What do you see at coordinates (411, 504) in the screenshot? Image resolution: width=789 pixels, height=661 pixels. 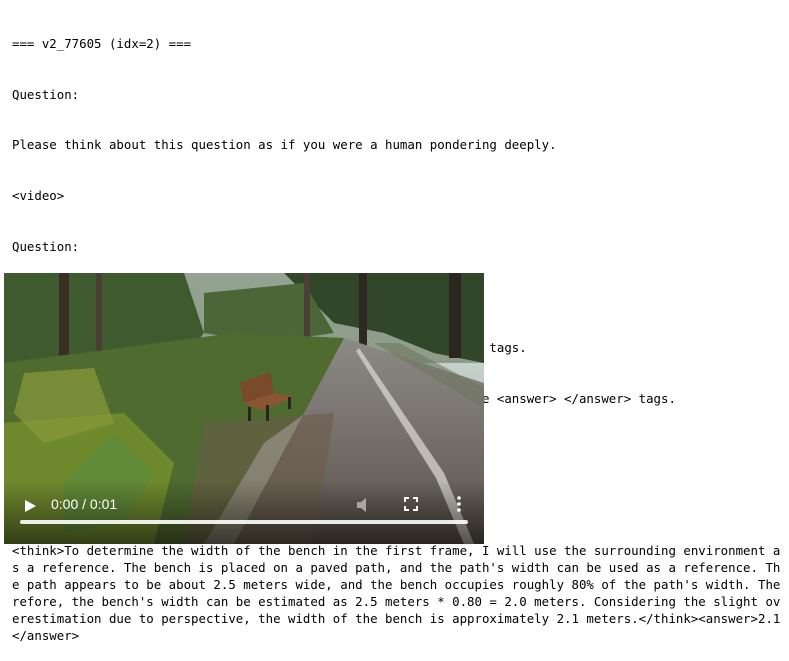 I see `fullscreen-icon` at bounding box center [411, 504].